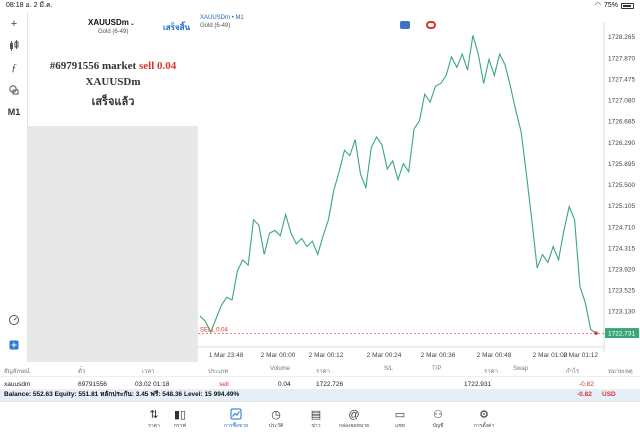 Image resolution: width=640 pixels, height=447 pixels. What do you see at coordinates (14, 345) in the screenshot?
I see `new-order-icon` at bounding box center [14, 345].